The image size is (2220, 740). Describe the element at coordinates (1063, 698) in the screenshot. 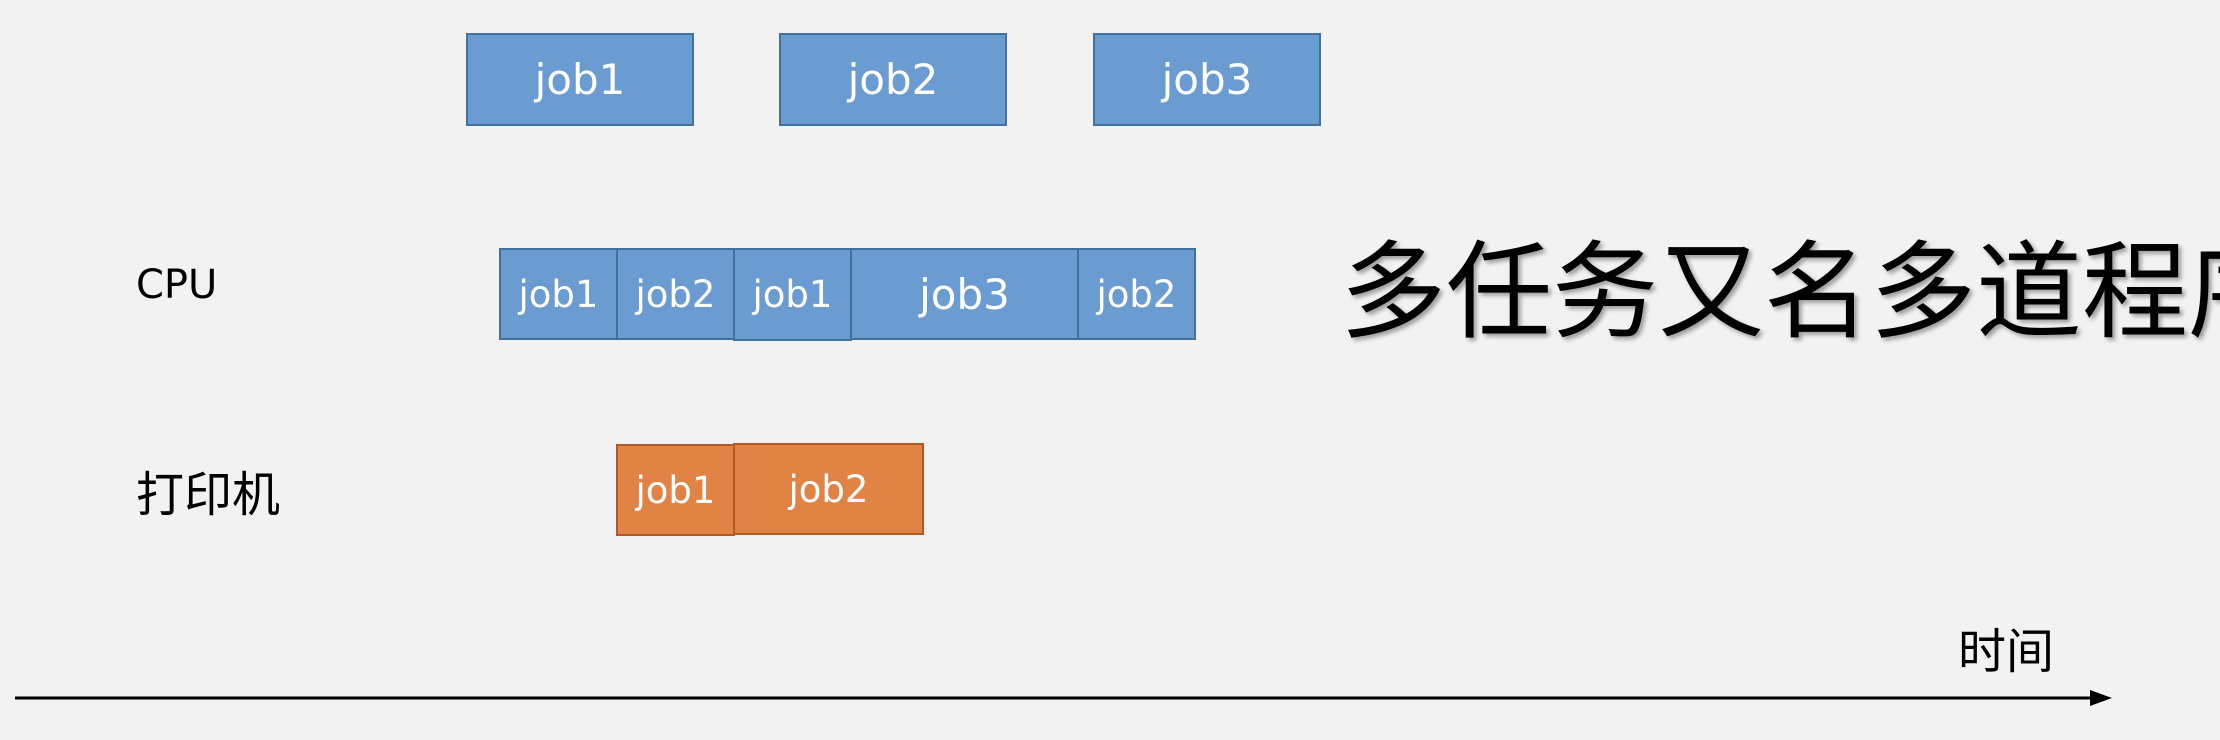

I see `time-axis` at that location.